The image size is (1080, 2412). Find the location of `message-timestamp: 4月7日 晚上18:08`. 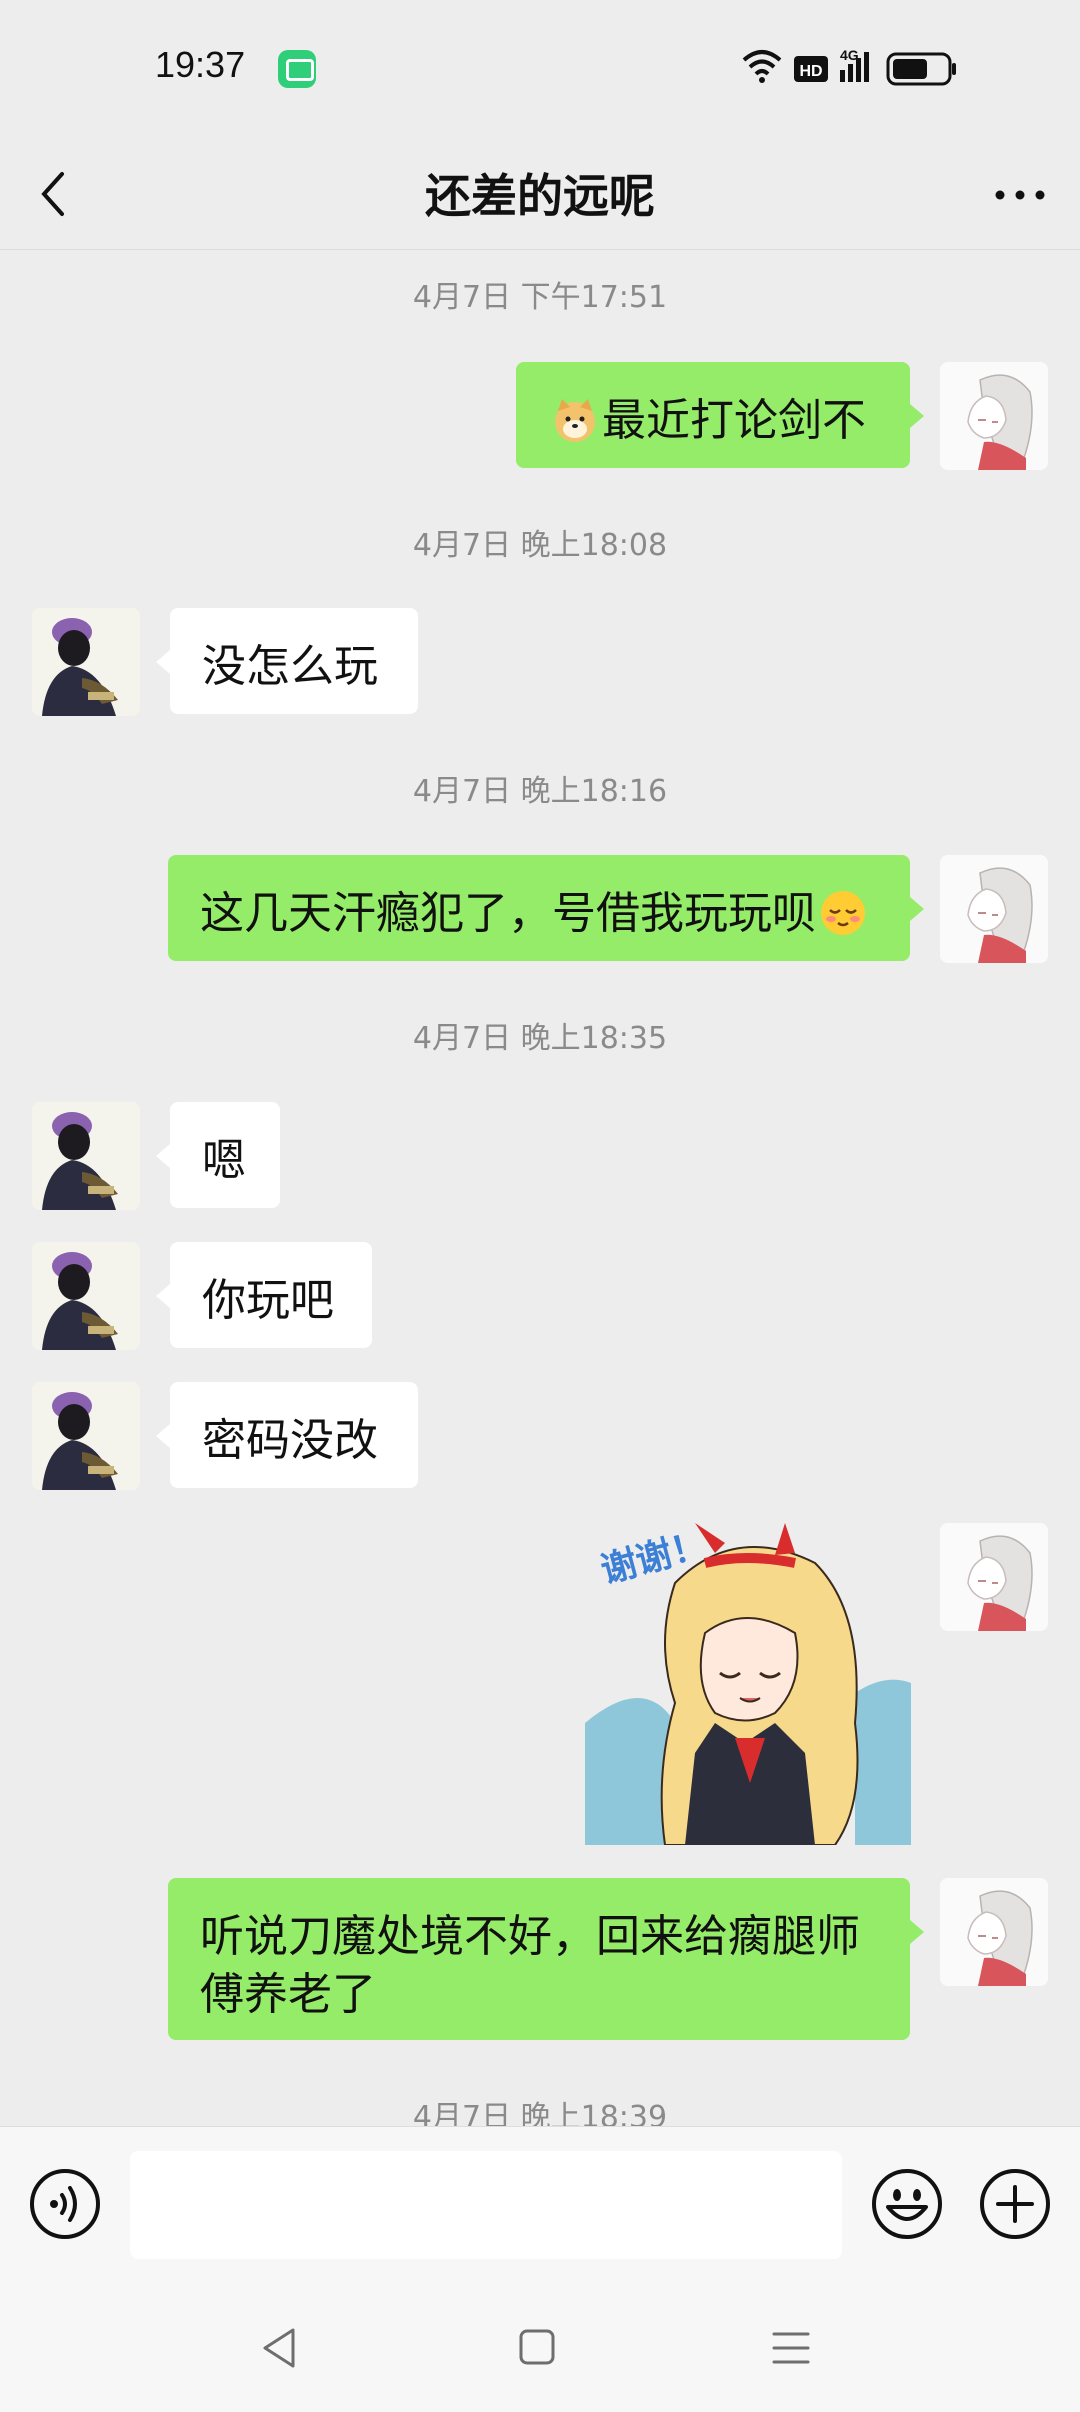

message-timestamp: 4月7日 晚上18:08 is located at coordinates (540, 545).